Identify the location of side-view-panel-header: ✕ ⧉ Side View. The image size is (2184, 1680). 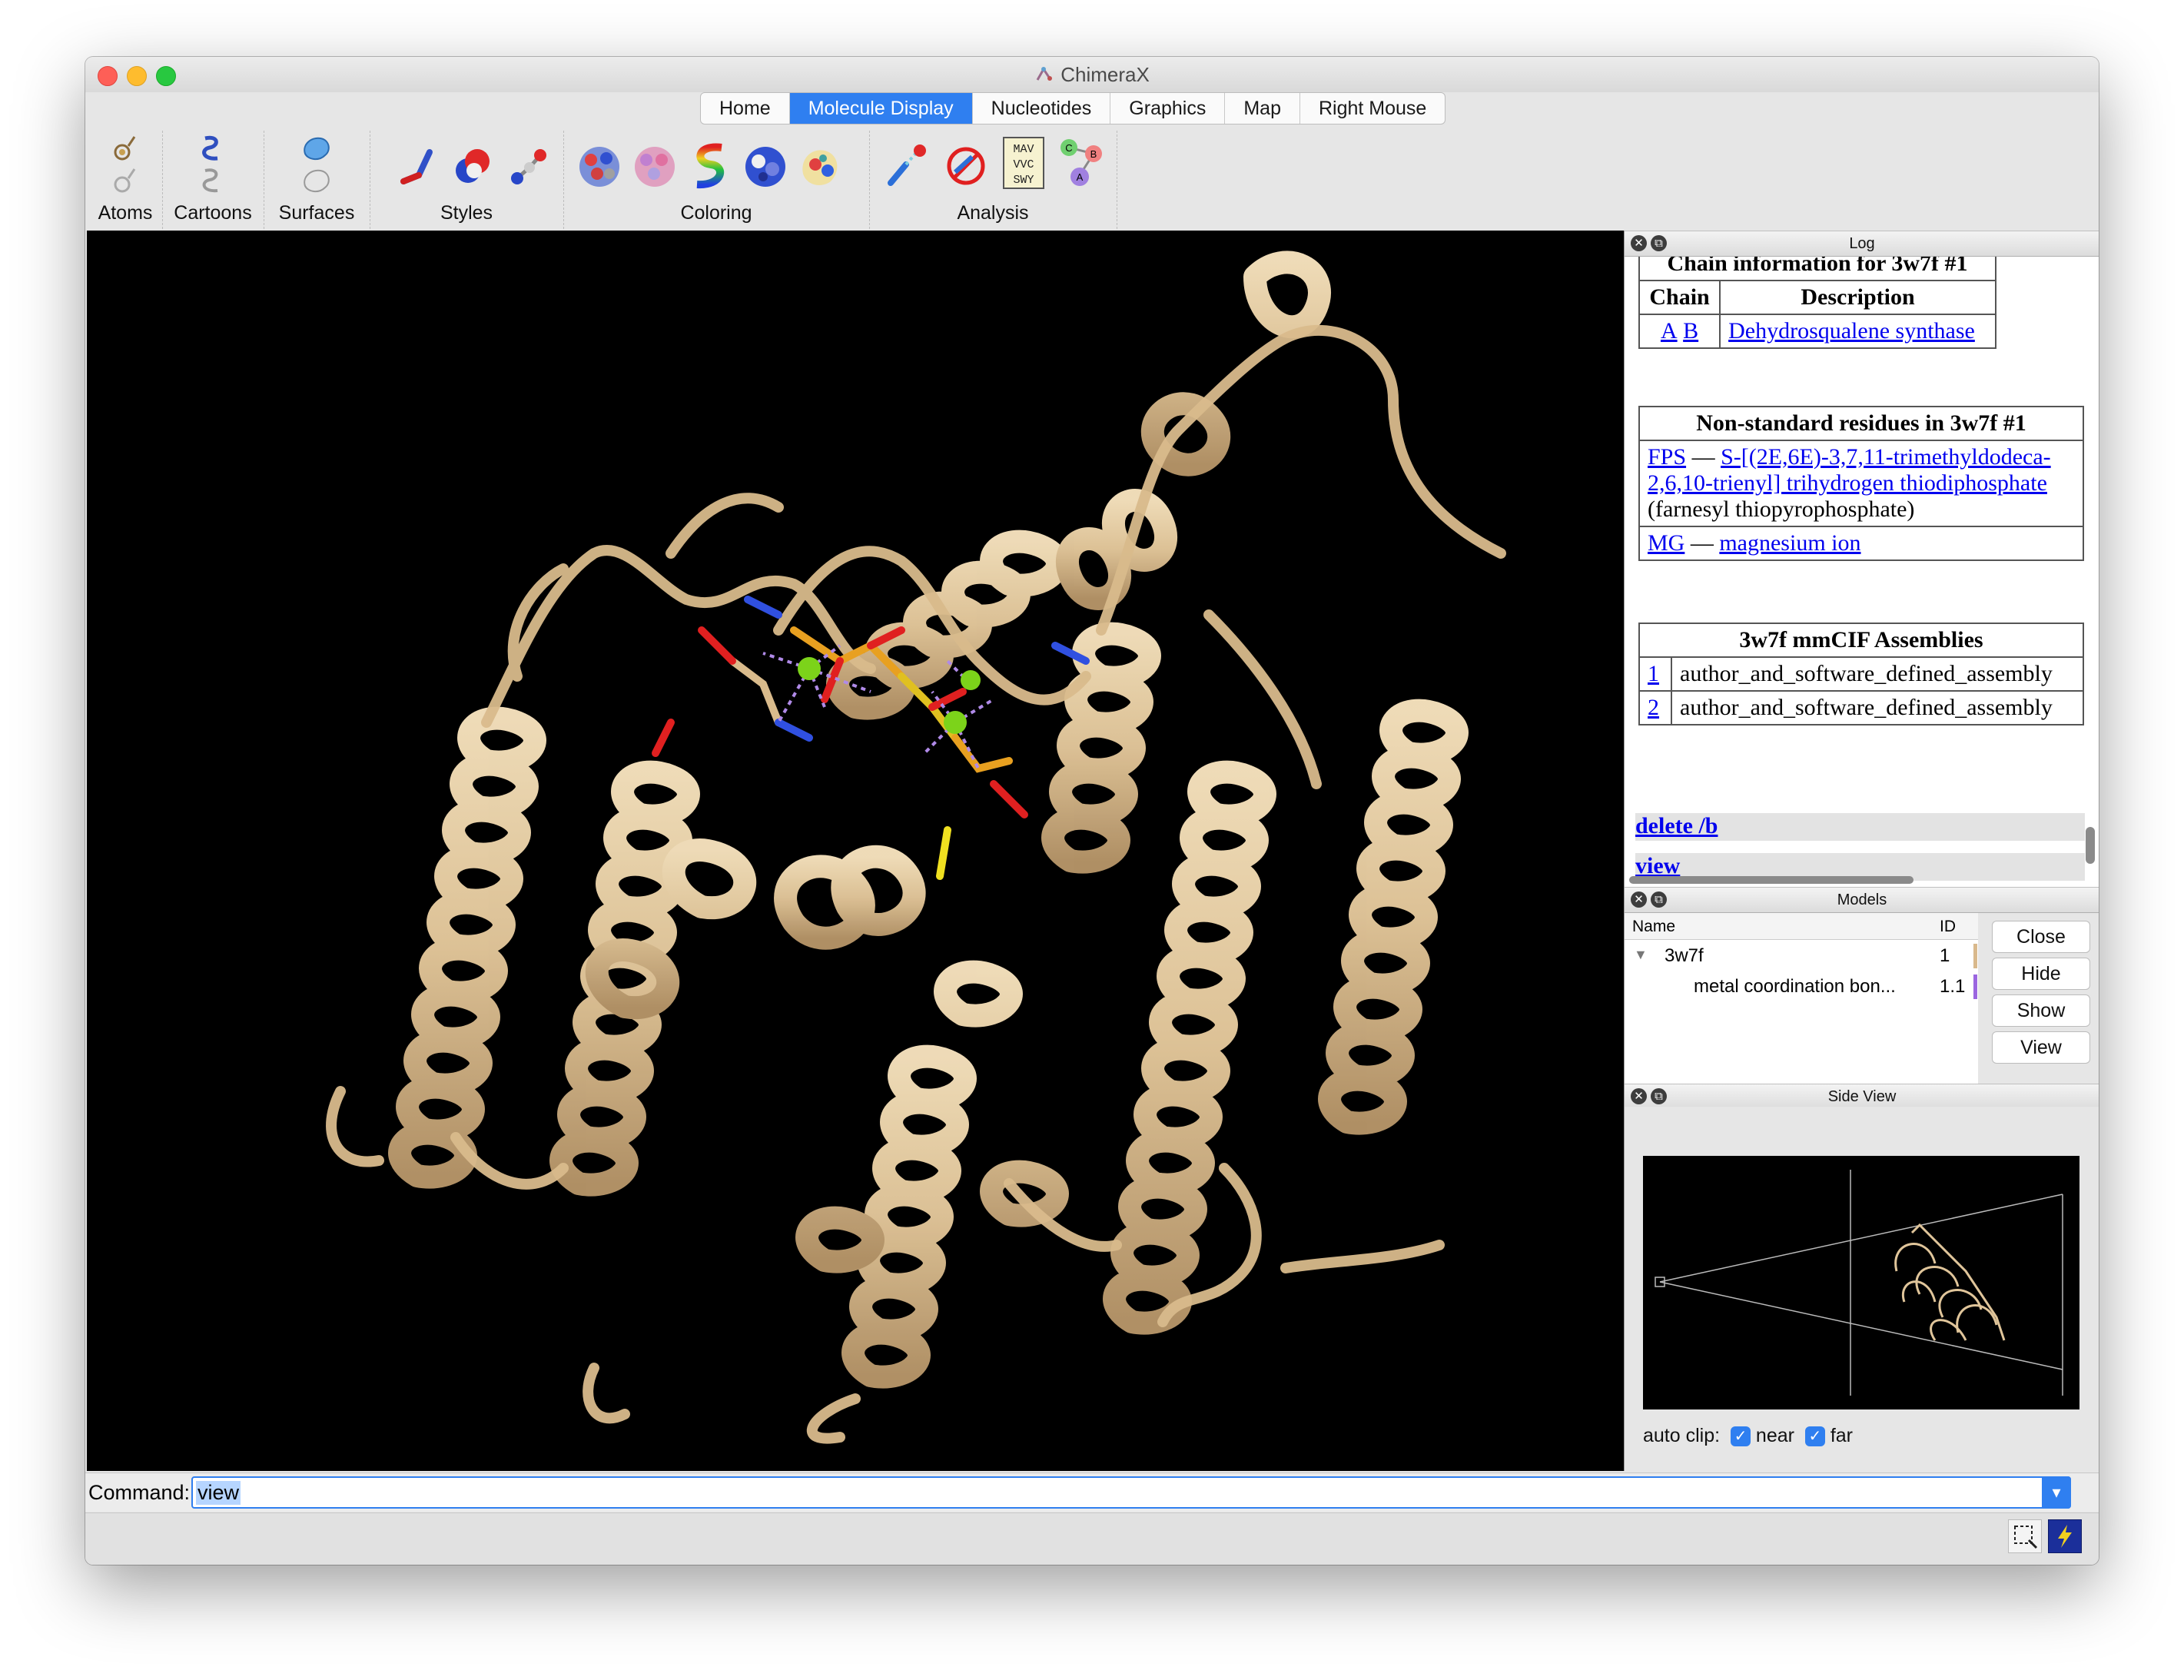
(1862, 1097).